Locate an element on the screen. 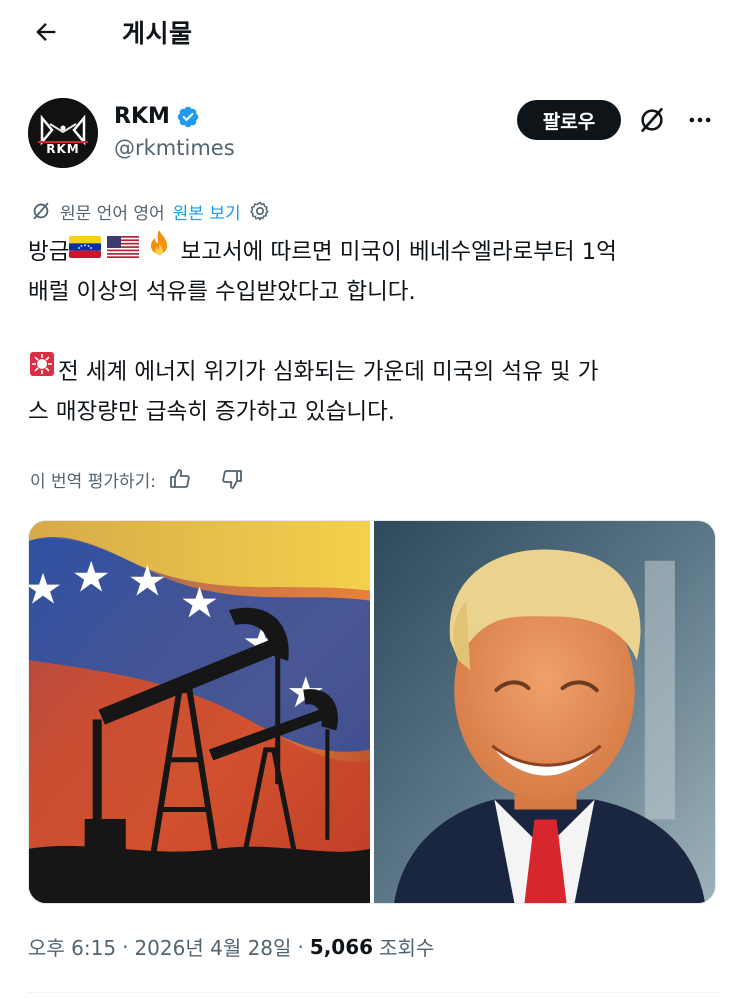  tweet-date: 2026년 4월 28일 is located at coordinates (212, 946).